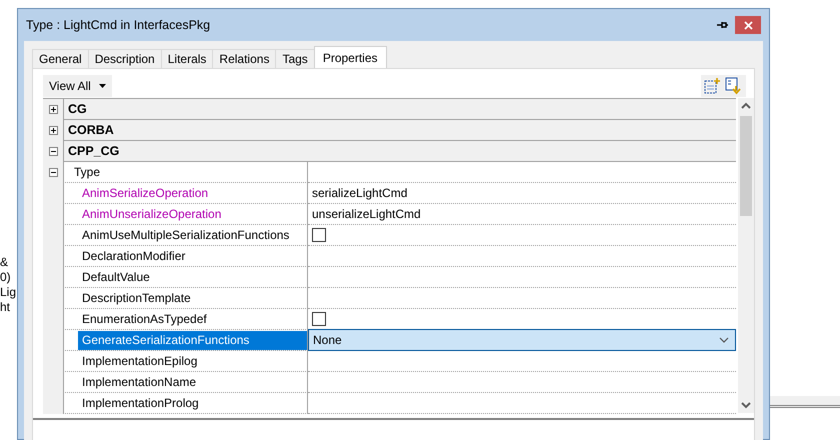  I want to click on property-name: AnimUseMultipleSerializationFunctions, so click(186, 235).